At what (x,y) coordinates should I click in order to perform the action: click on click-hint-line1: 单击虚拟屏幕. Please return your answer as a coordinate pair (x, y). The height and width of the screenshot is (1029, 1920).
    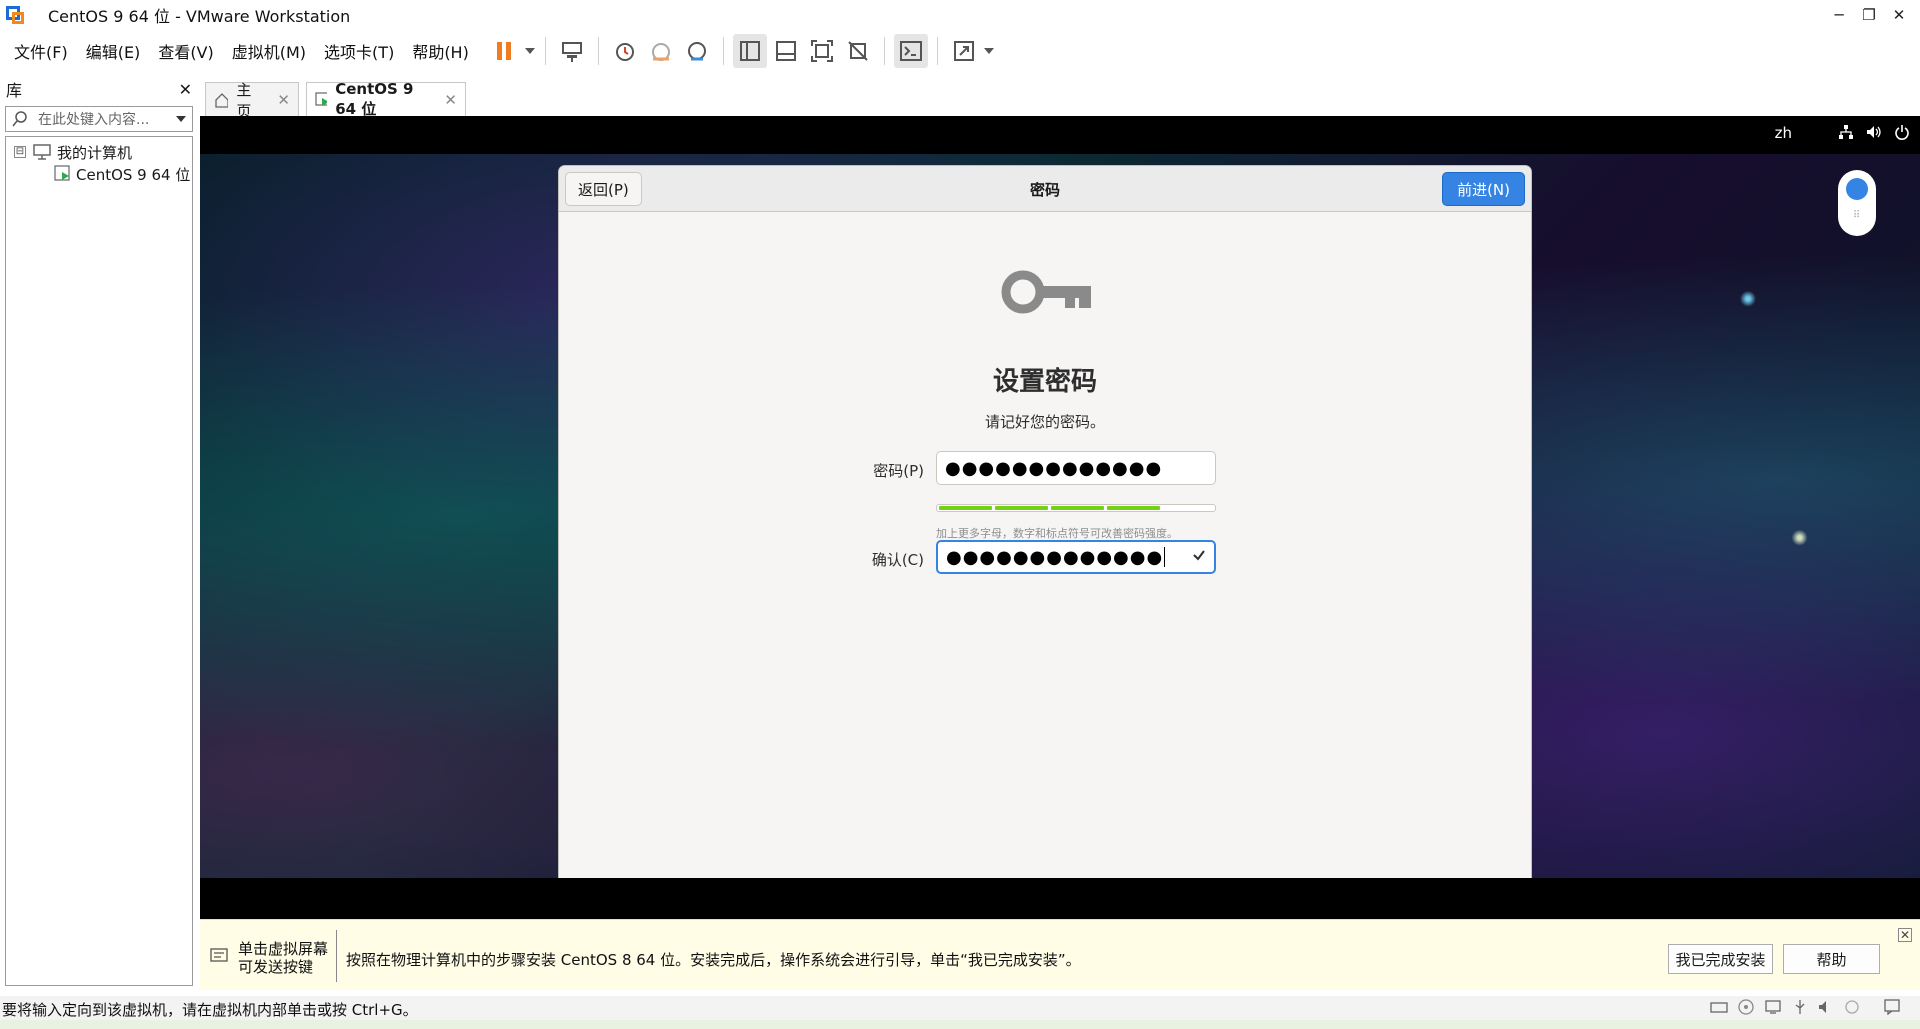
    Looking at the image, I should click on (283, 949).